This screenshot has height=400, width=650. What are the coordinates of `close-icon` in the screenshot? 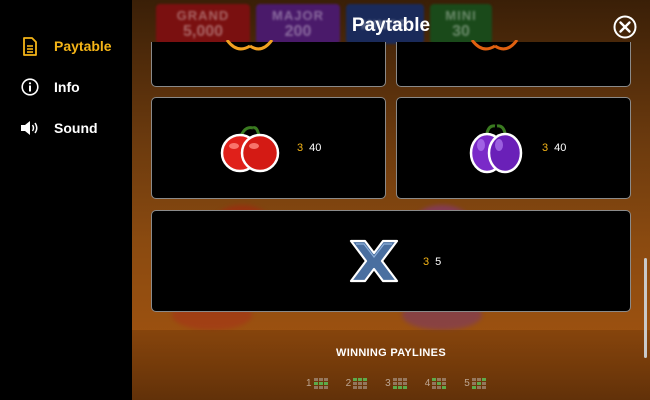 It's located at (625, 27).